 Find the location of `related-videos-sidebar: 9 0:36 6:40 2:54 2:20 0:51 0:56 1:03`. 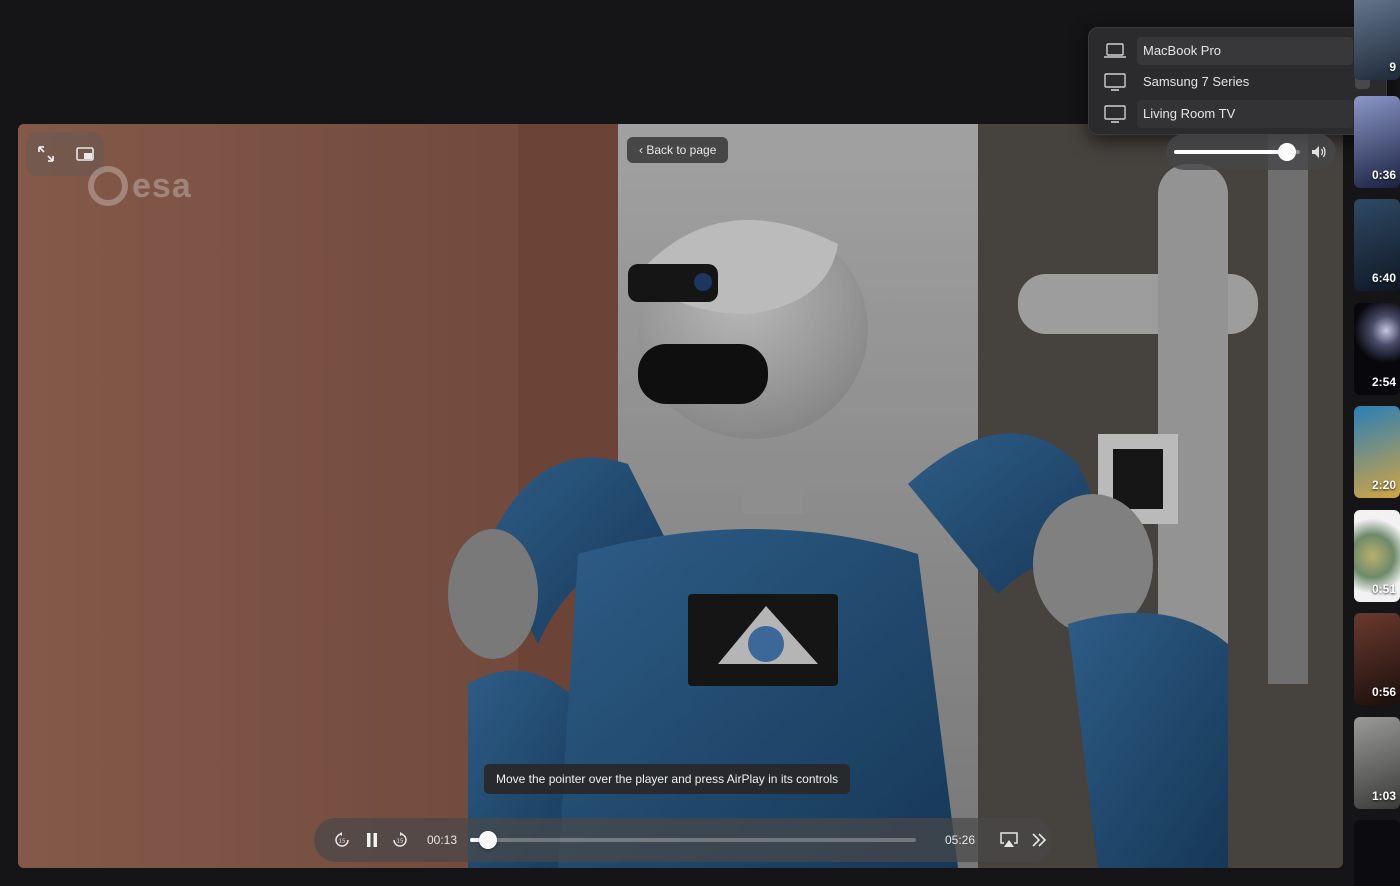

related-videos-sidebar: 9 0:36 6:40 2:54 2:20 0:51 0:56 1:03 is located at coordinates (1377, 443).